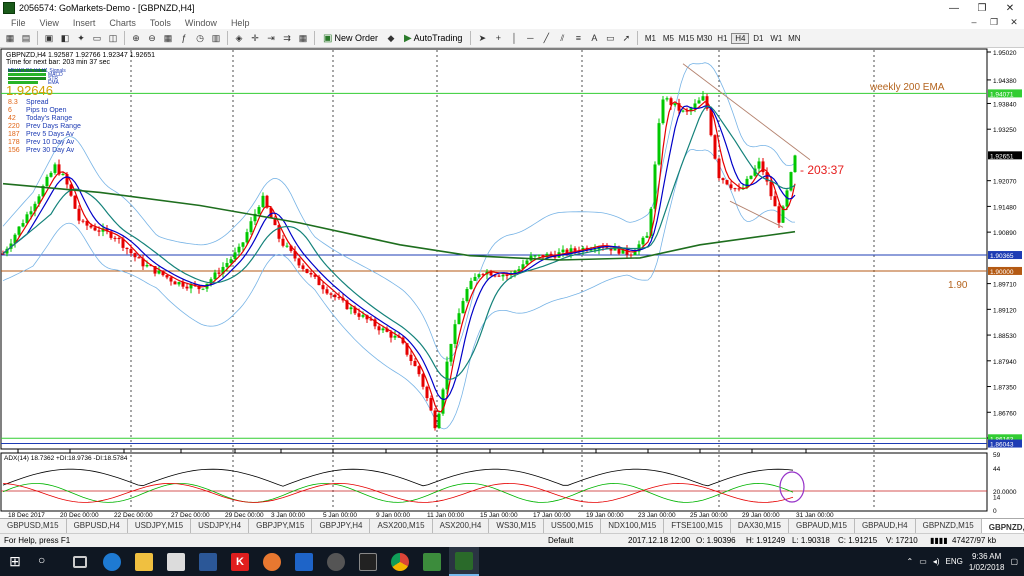 The image size is (1024, 576). Describe the element at coordinates (954, 561) in the screenshot. I see `tray-language: ENG` at that location.